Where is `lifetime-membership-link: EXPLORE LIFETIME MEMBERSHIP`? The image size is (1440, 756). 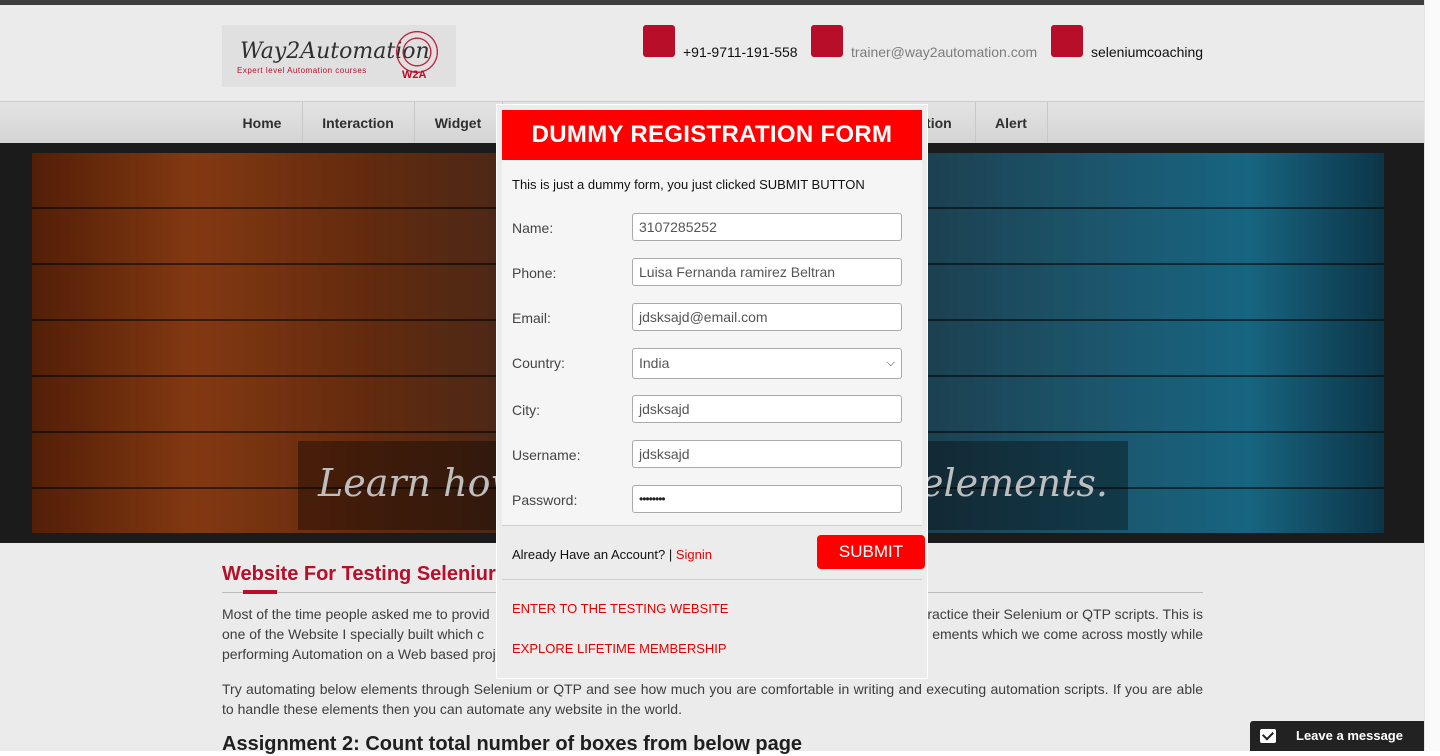 lifetime-membership-link: EXPLORE LIFETIME MEMBERSHIP is located at coordinates (619, 648).